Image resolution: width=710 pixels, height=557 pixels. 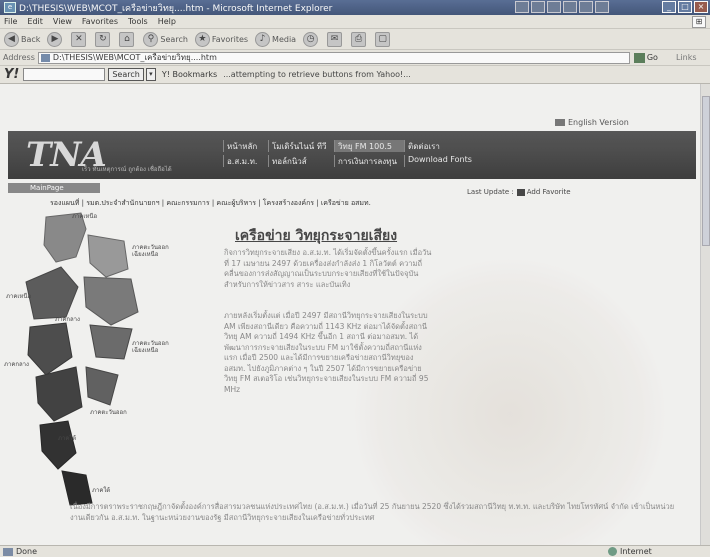 I want to click on favorites-label: Favorites, so click(x=230, y=39).